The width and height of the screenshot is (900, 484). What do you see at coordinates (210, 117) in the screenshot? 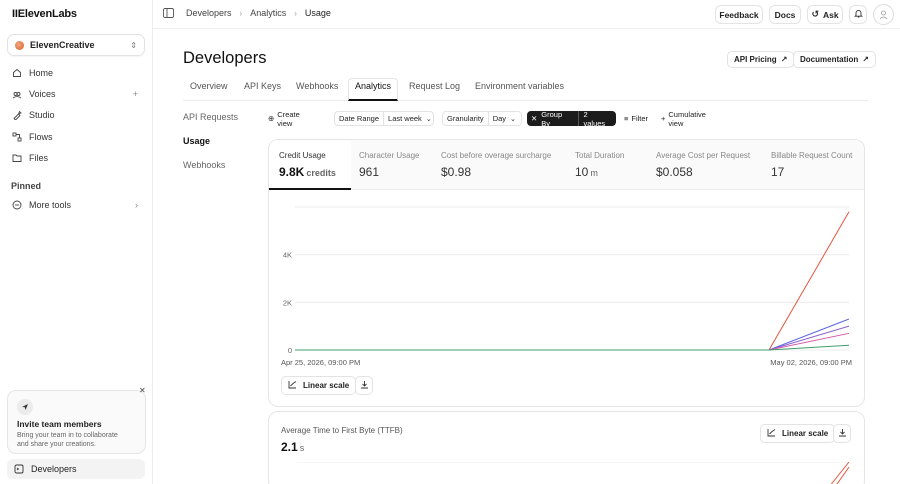
I see `subnav-api-requests: API Requests` at bounding box center [210, 117].